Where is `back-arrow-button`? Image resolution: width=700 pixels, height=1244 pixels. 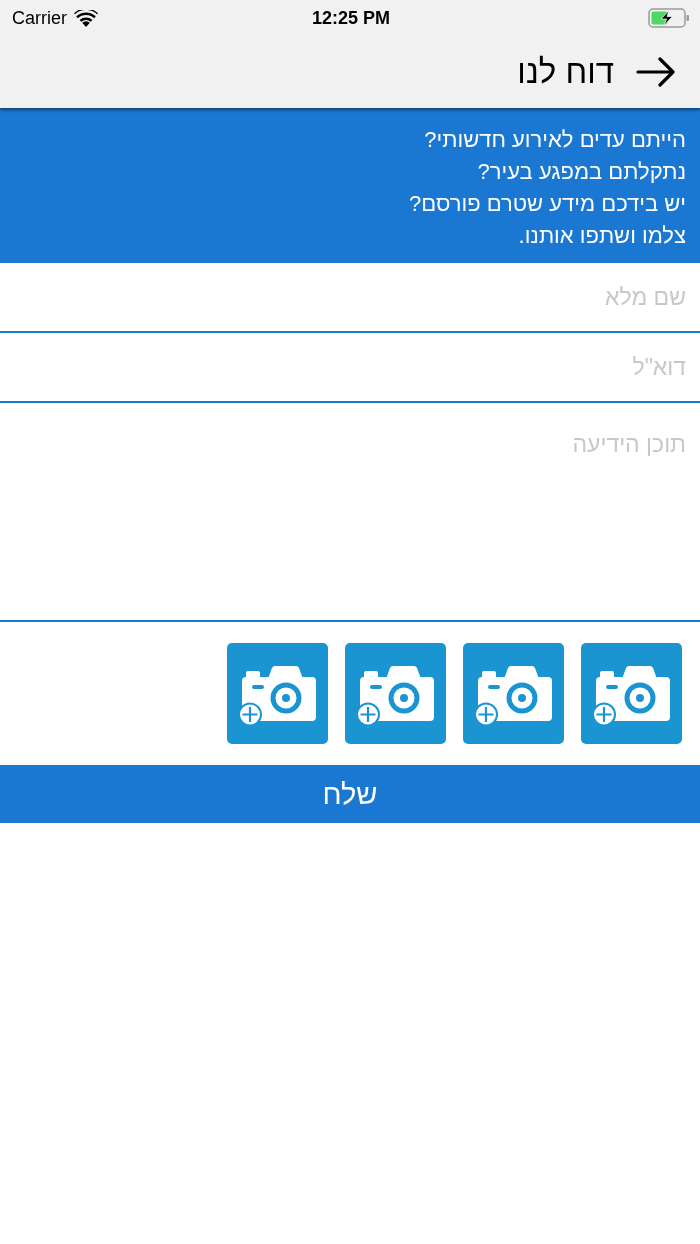
back-arrow-button is located at coordinates (656, 72).